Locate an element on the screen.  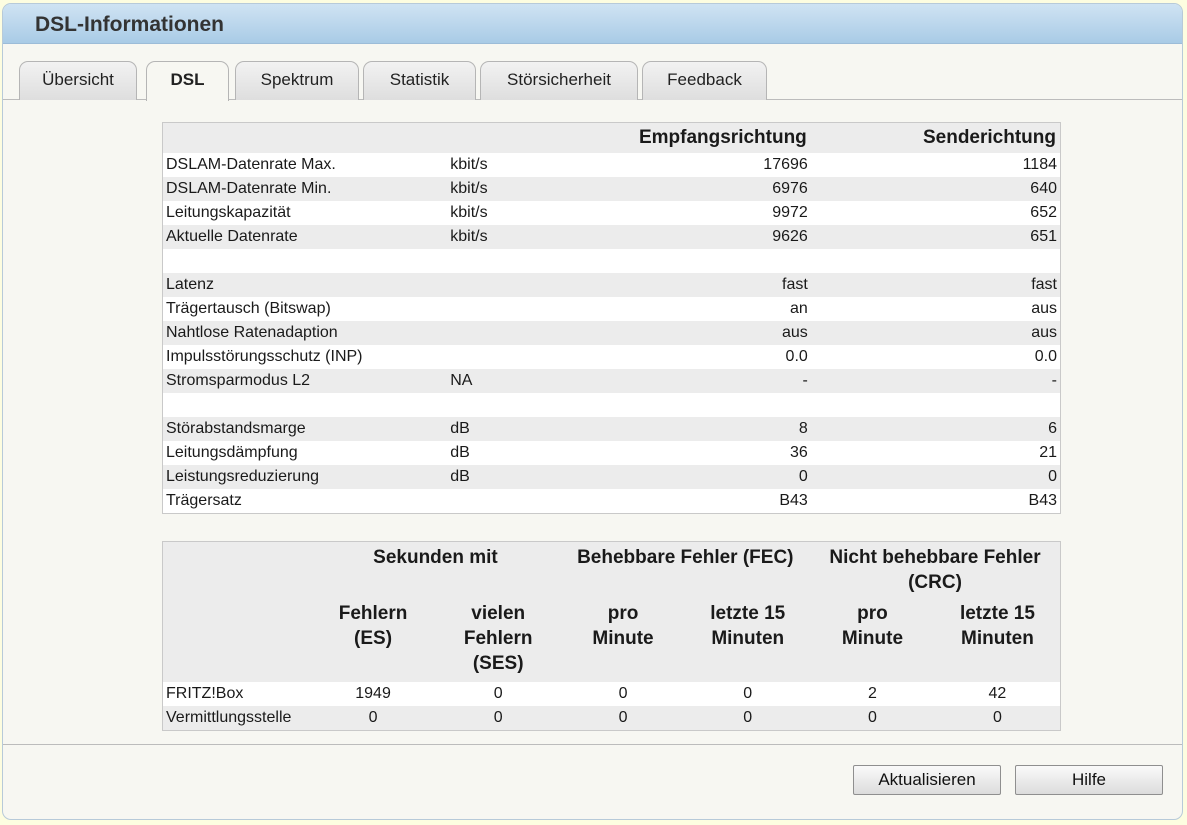
info-row: Aktuelle Datenrate kbit/s 9626 651 is located at coordinates (611, 237).